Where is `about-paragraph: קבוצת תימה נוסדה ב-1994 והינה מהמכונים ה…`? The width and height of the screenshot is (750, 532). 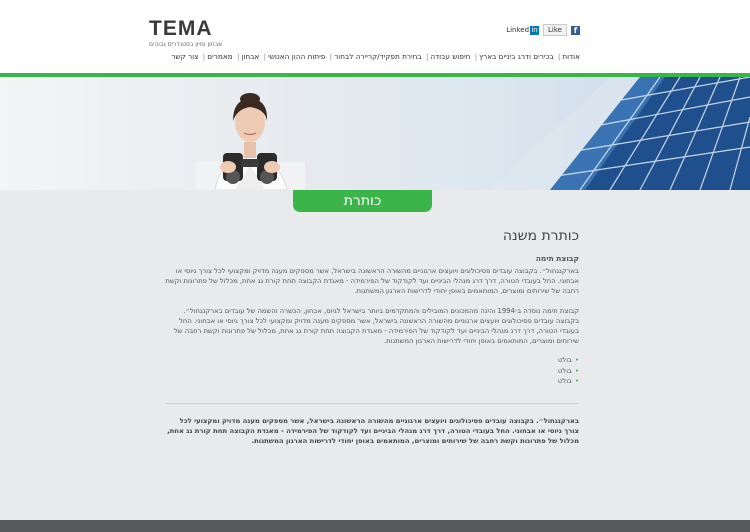 about-paragraph: קבוצת תימה נוסדה ב-1994 והינה מהמכונים ה… is located at coordinates (376, 326).